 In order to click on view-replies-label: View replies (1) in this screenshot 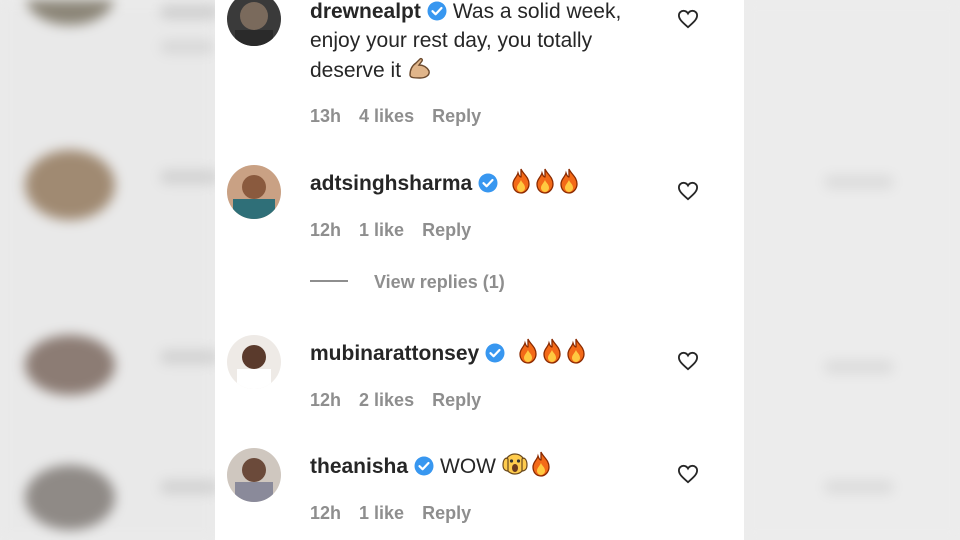, I will do `click(439, 282)`.